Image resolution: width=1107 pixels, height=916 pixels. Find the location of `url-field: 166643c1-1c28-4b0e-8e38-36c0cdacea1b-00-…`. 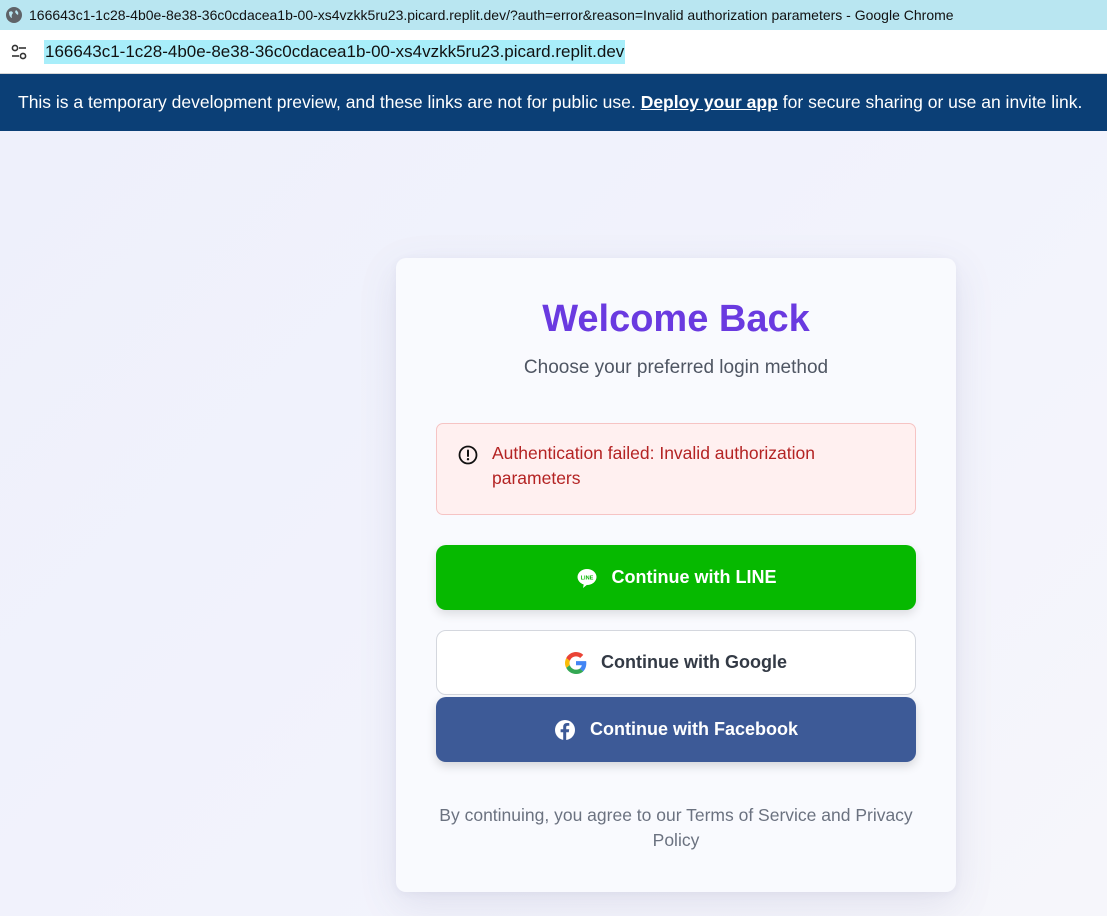

url-field: 166643c1-1c28-4b0e-8e38-36c0cdacea1b-00-… is located at coordinates (335, 51).